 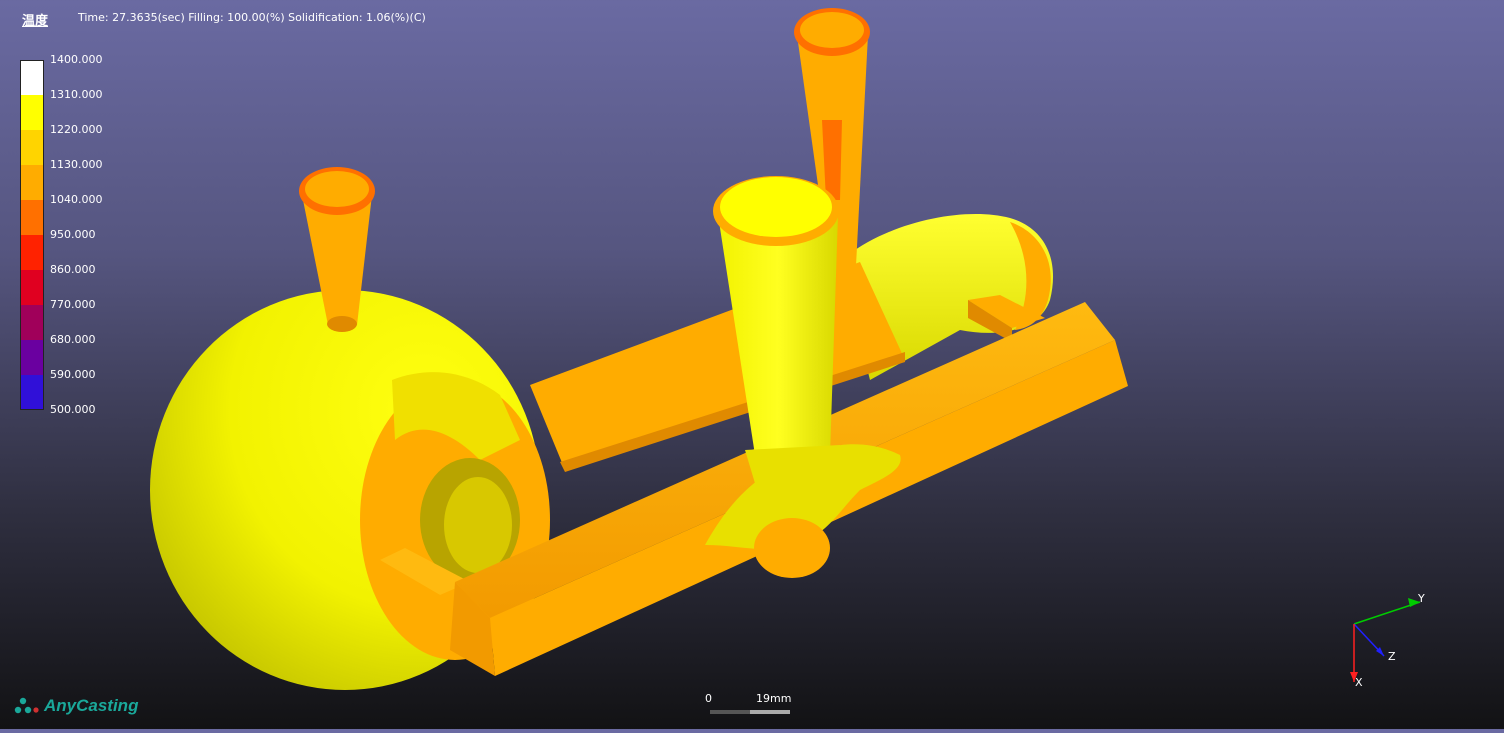 What do you see at coordinates (478, 525) in the screenshot?
I see `sphere-bore-inner` at bounding box center [478, 525].